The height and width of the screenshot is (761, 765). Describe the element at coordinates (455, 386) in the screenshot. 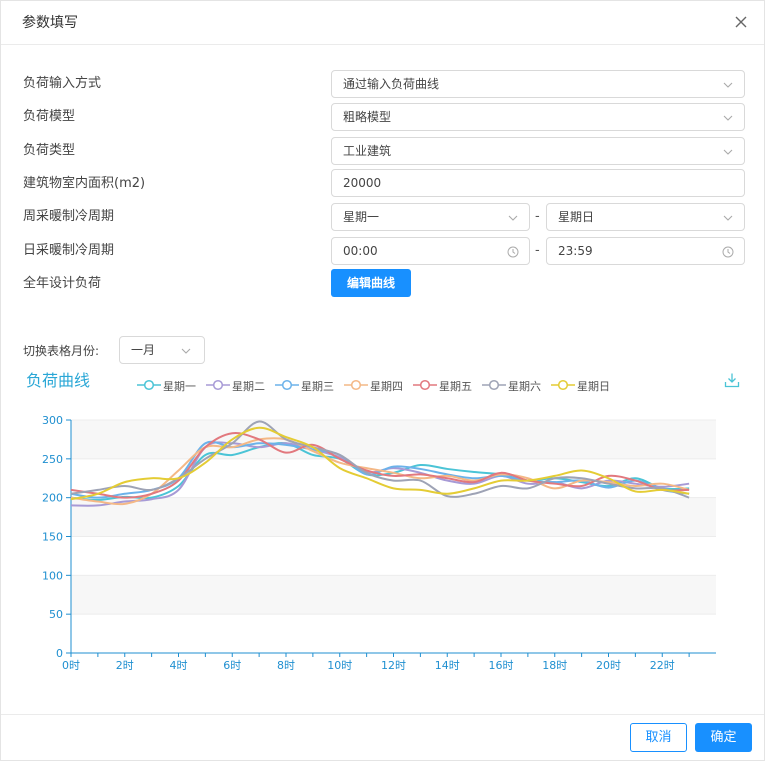

I see `legend-label: 星期五` at that location.